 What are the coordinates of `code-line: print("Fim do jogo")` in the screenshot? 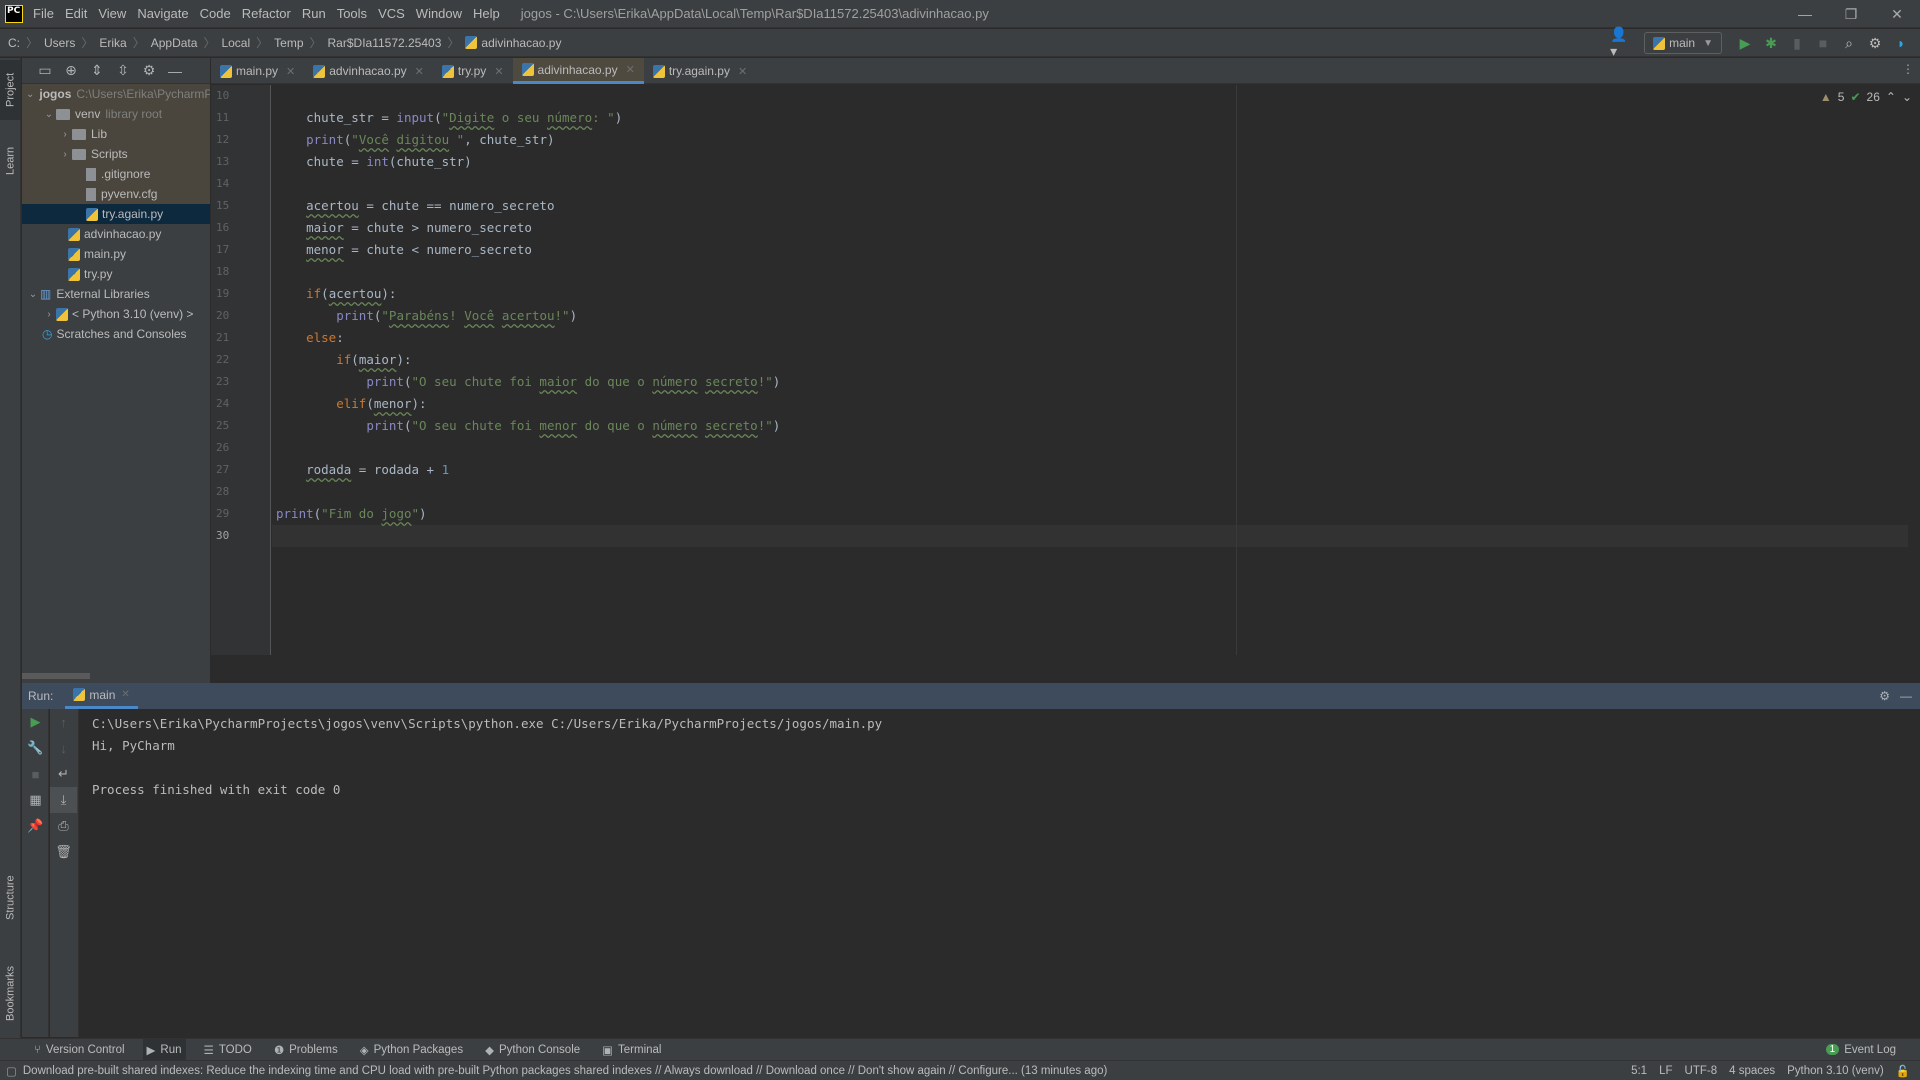 It's located at (1090, 514).